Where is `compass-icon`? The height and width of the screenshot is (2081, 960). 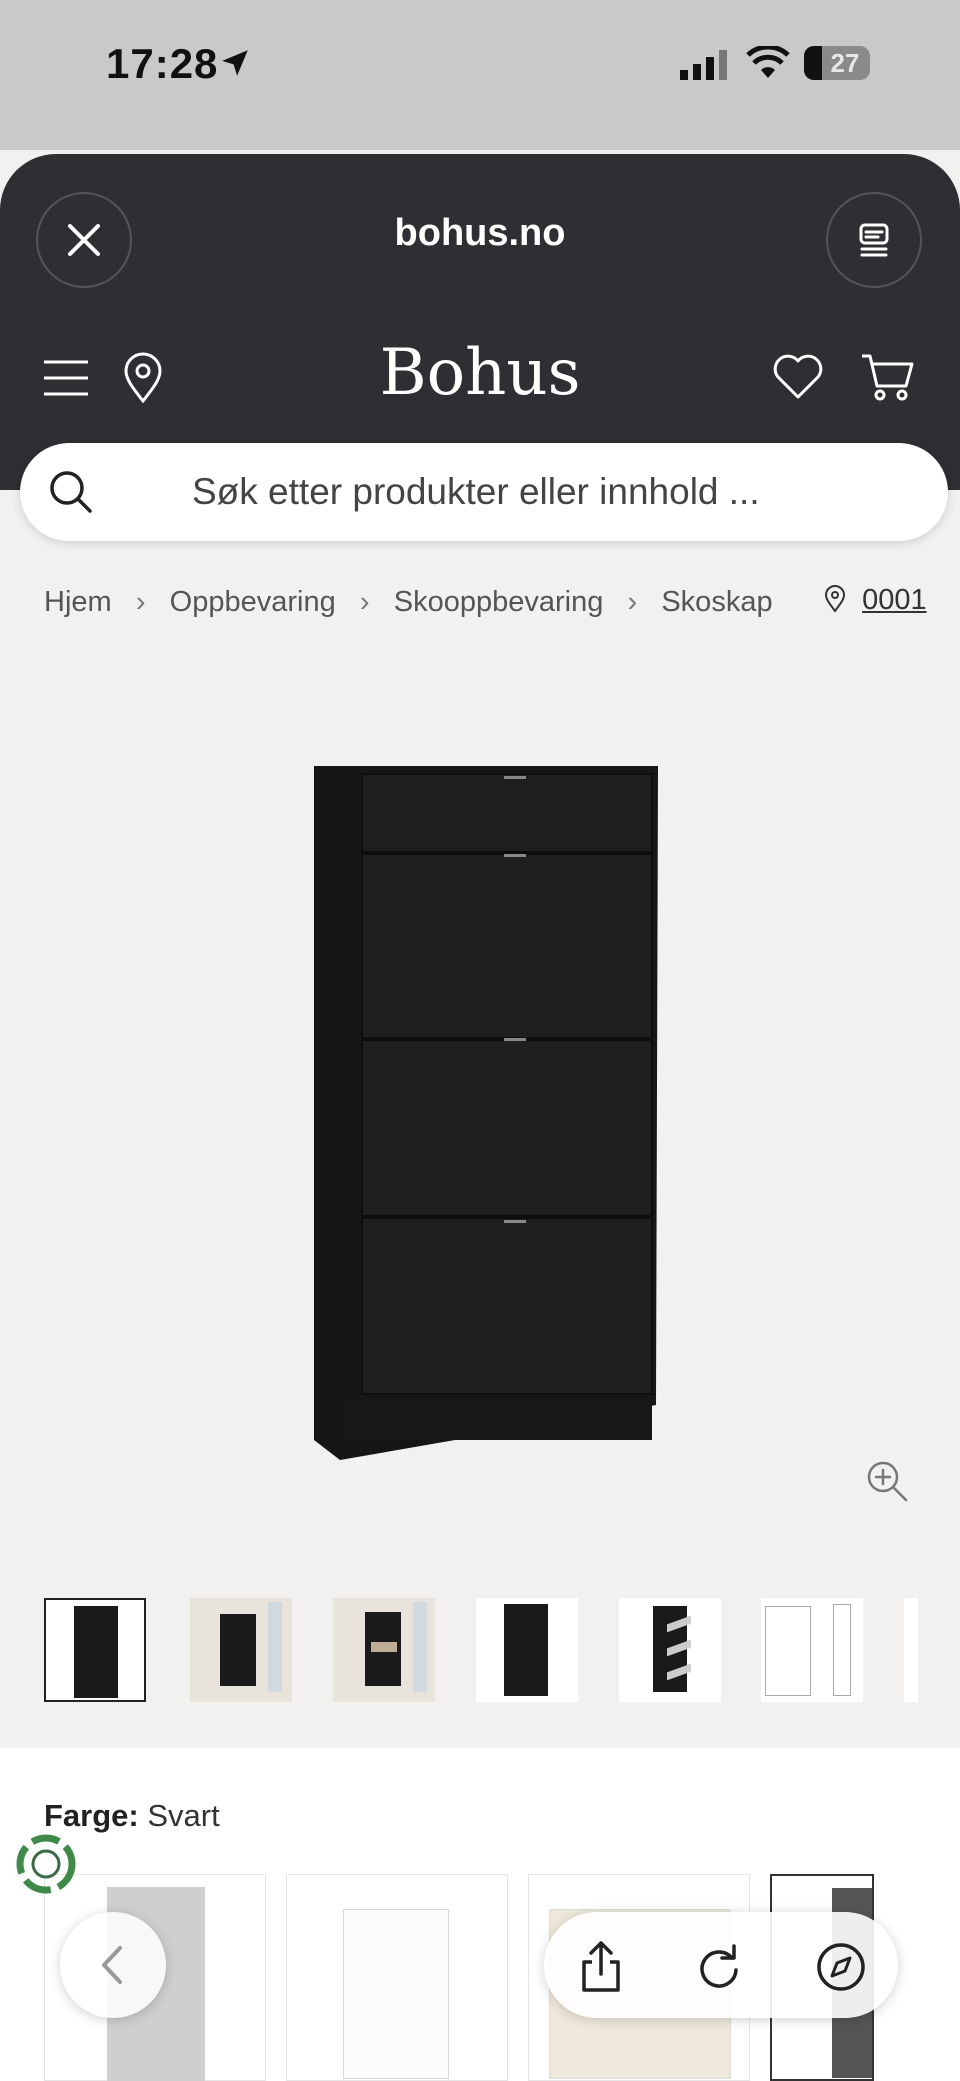 compass-icon is located at coordinates (841, 1967).